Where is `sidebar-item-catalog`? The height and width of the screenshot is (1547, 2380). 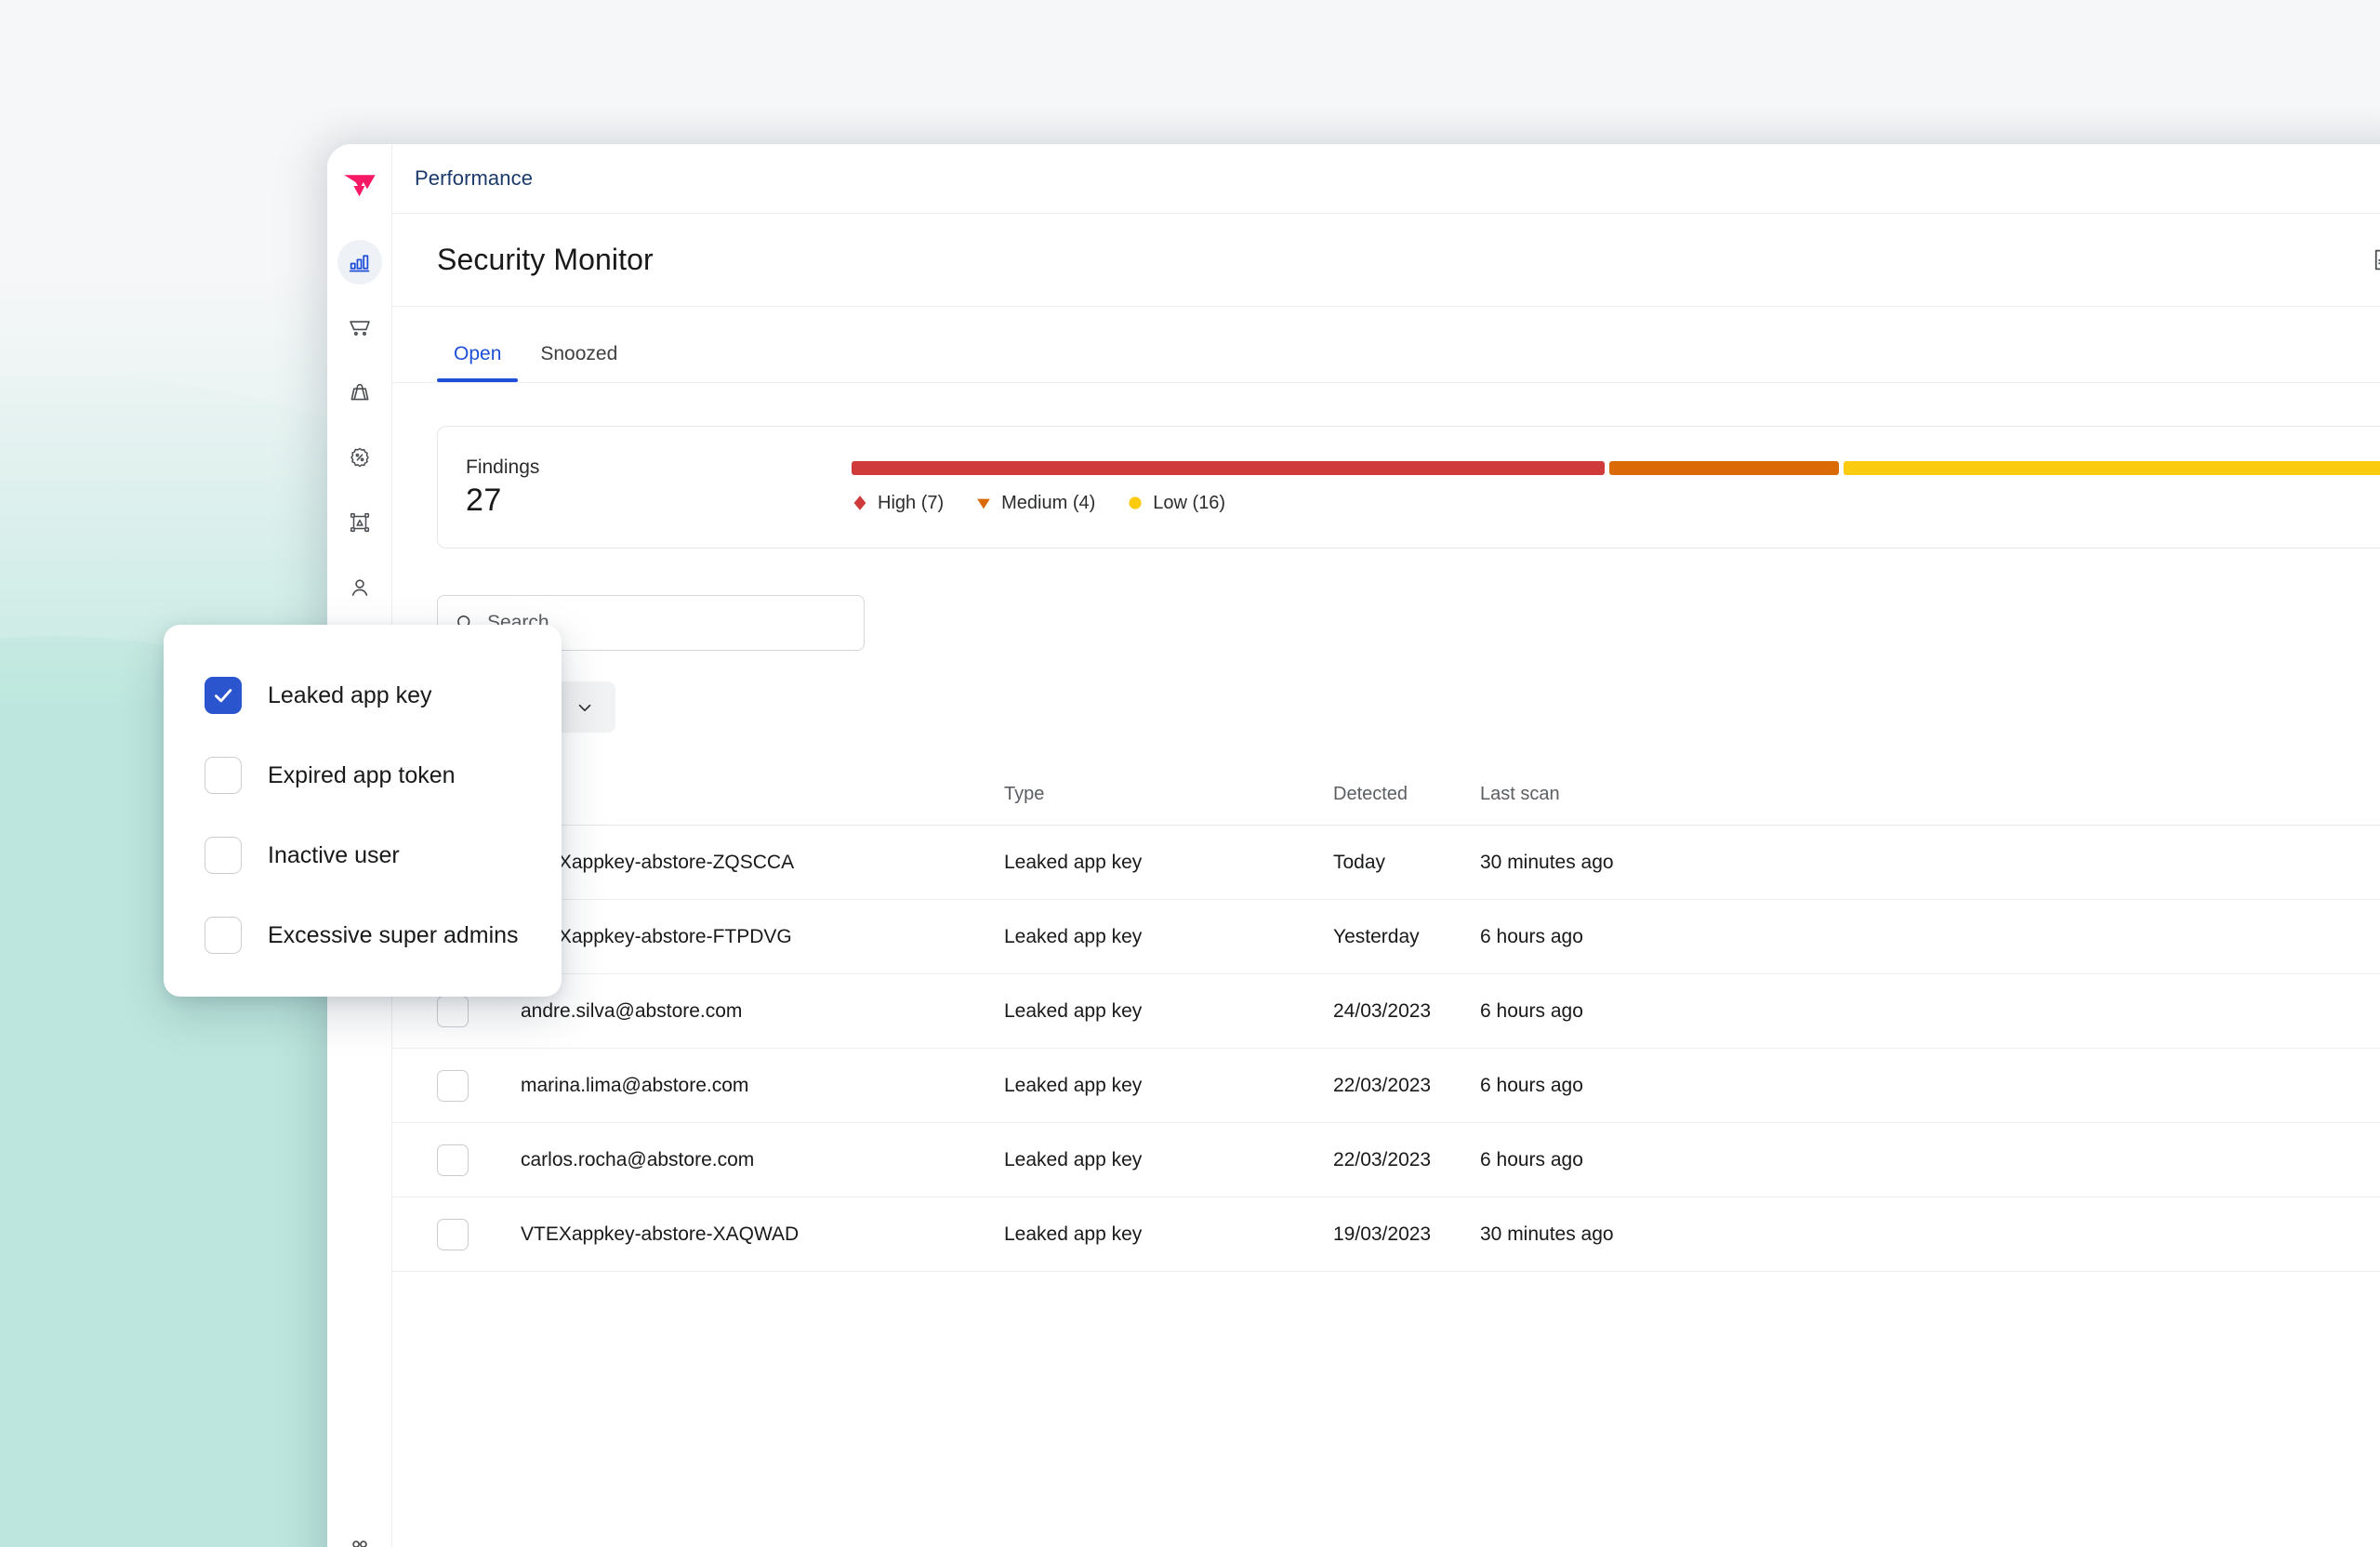
sidebar-item-catalog is located at coordinates (359, 392).